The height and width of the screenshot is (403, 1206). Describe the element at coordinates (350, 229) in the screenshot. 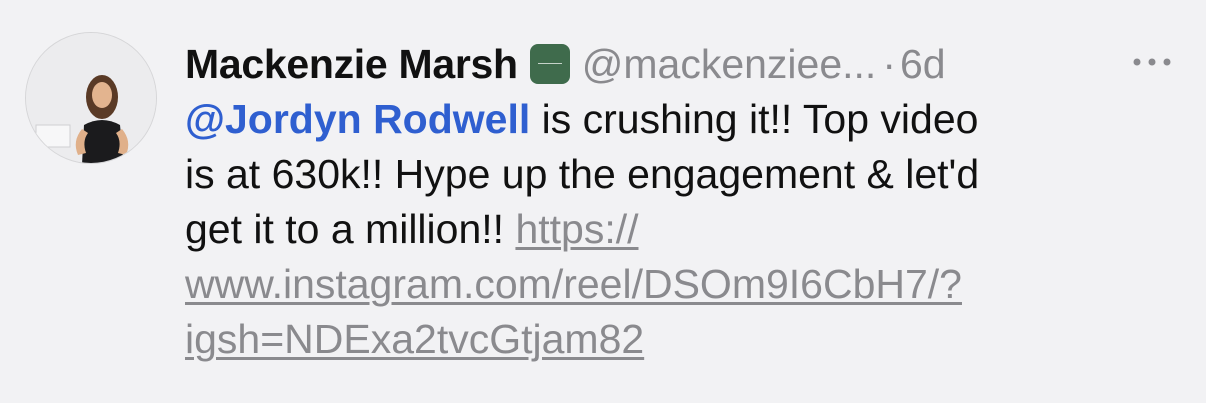

I see `post-text-line3: get it to a million!!` at that location.